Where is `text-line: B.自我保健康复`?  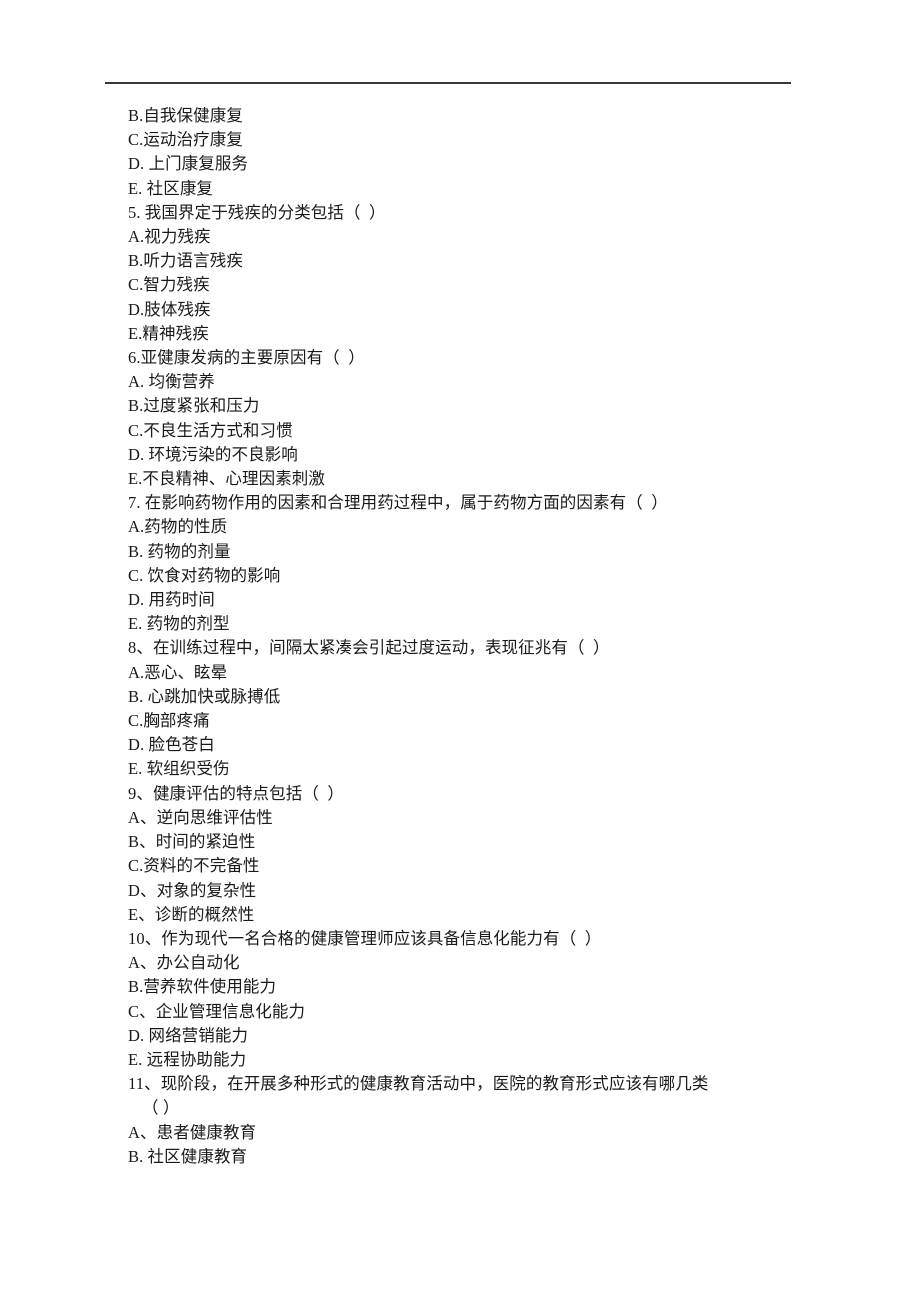 text-line: B.自我保健康复 is located at coordinates (185, 115).